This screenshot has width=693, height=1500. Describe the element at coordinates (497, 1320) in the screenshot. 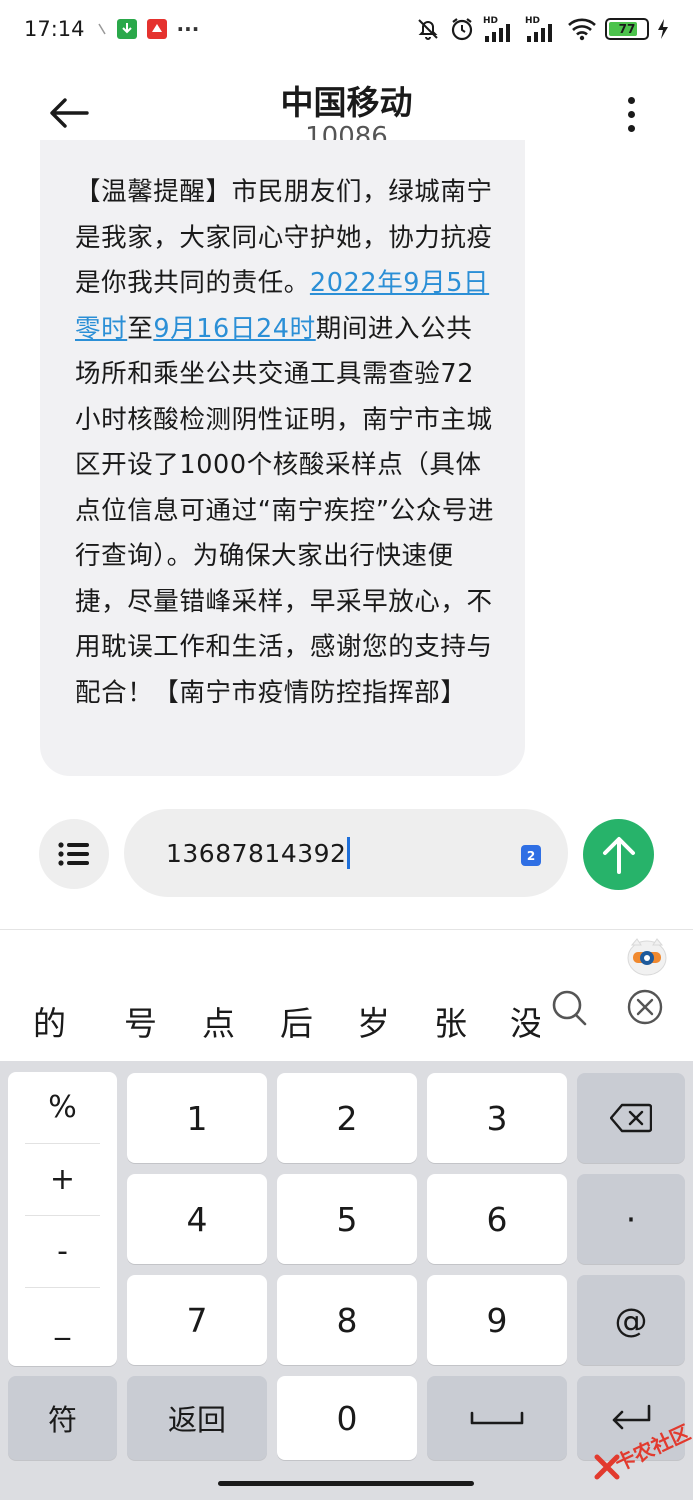

I see `key-9: 9` at that location.